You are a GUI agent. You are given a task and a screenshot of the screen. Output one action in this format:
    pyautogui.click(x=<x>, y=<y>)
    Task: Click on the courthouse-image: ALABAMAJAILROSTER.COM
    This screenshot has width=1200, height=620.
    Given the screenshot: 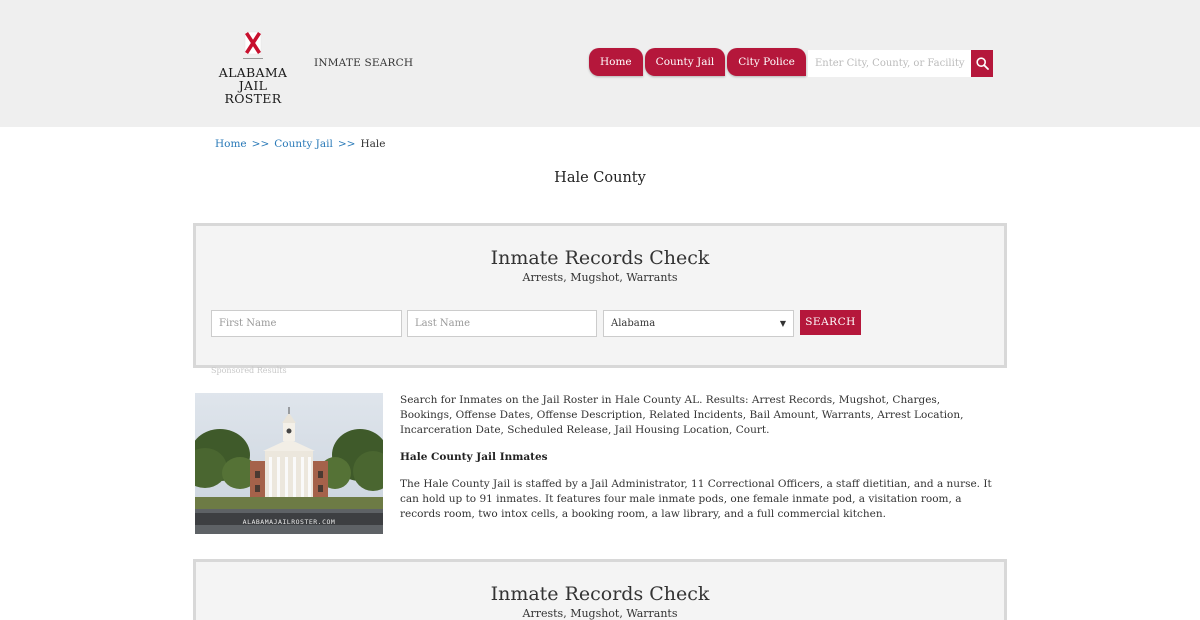 What is the action you would take?
    pyautogui.click(x=289, y=463)
    